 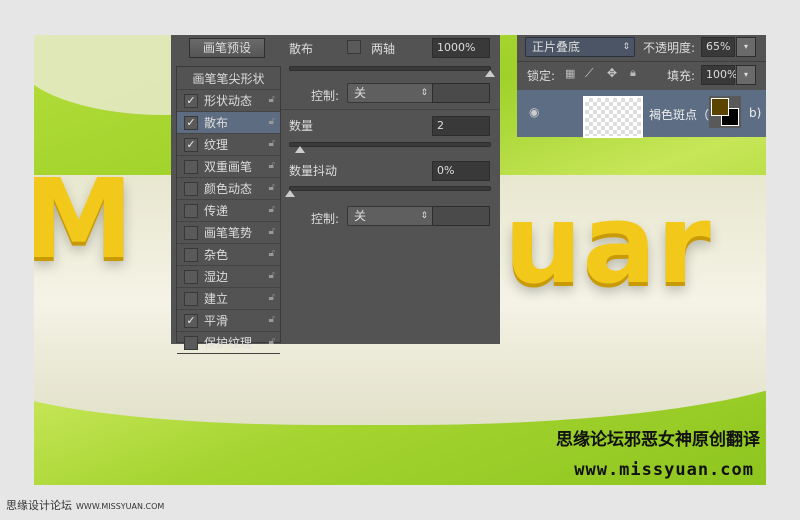 What do you see at coordinates (461, 171) in the screenshot?
I see `count-jitter-input: 0%` at bounding box center [461, 171].